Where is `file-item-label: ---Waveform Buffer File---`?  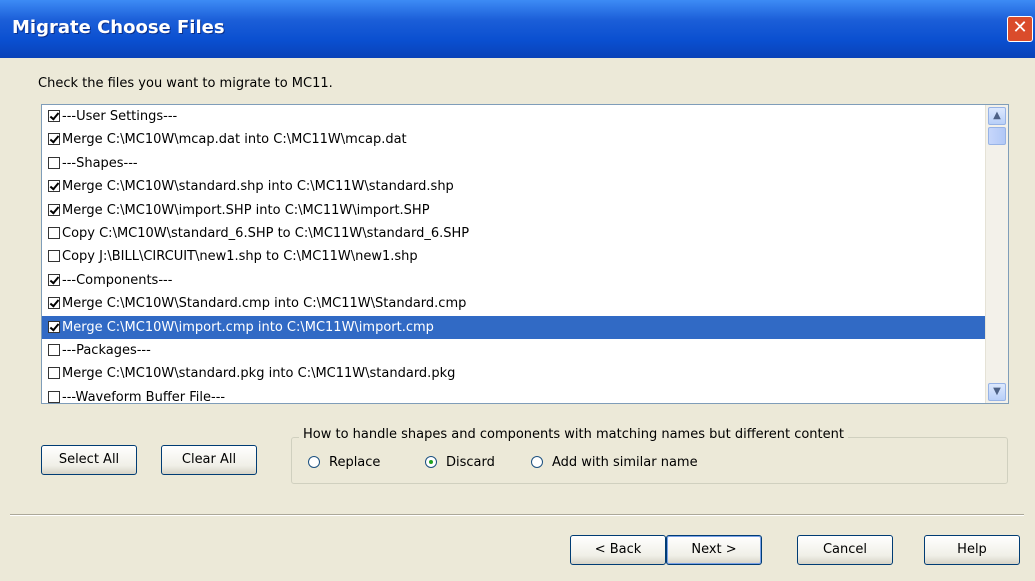
file-item-label: ---Waveform Buffer File--- is located at coordinates (144, 396).